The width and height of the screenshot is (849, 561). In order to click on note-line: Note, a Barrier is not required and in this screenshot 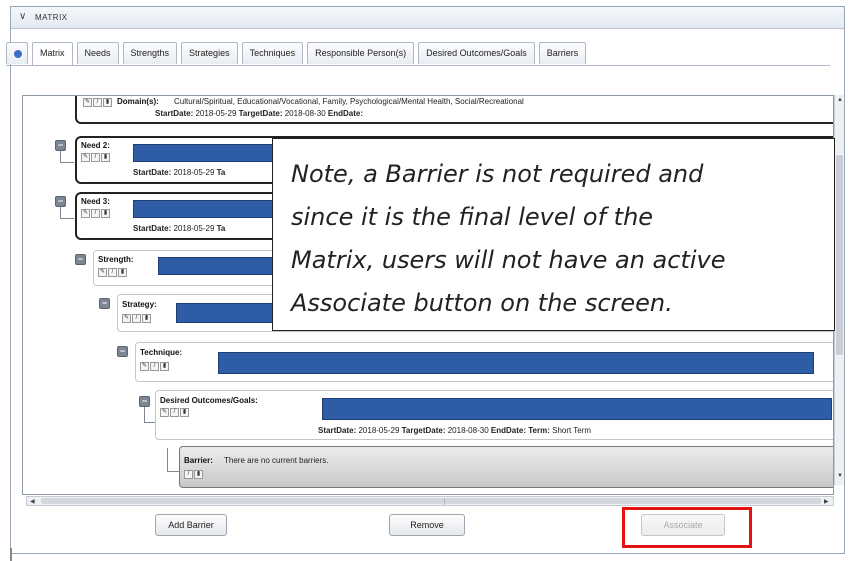, I will do `click(497, 174)`.